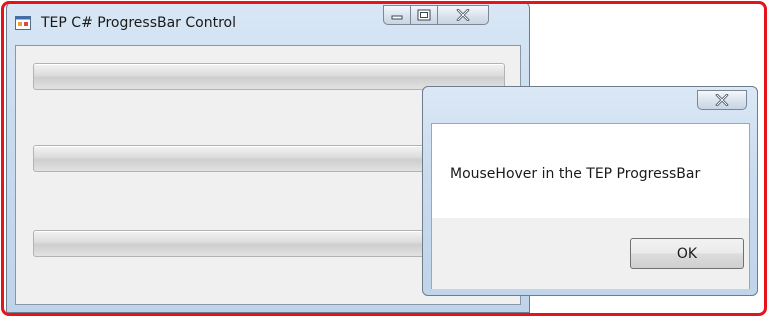 Image resolution: width=768 pixels, height=317 pixels. Describe the element at coordinates (397, 17) in the screenshot. I see `minimize-icon` at that location.